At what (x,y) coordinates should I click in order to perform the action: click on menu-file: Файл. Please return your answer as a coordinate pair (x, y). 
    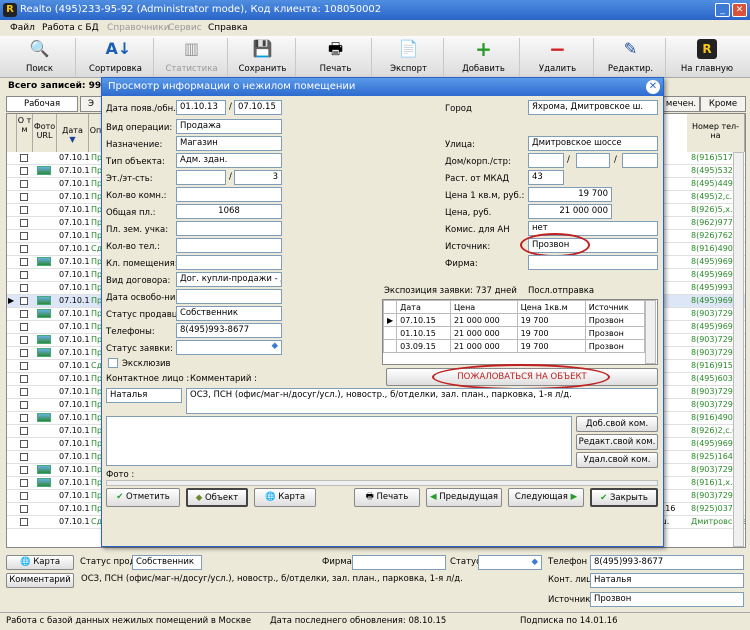
    Looking at the image, I should click on (22, 28).